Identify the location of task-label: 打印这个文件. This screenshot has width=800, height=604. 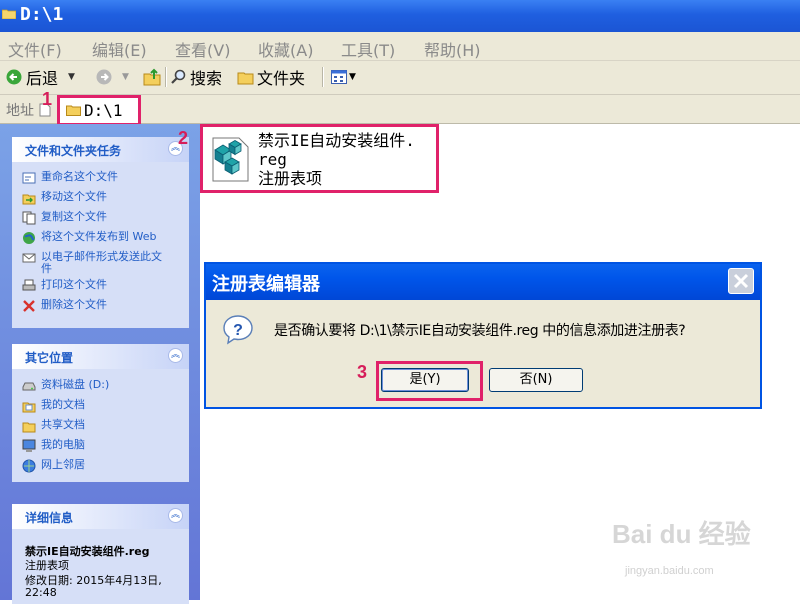
(74, 284).